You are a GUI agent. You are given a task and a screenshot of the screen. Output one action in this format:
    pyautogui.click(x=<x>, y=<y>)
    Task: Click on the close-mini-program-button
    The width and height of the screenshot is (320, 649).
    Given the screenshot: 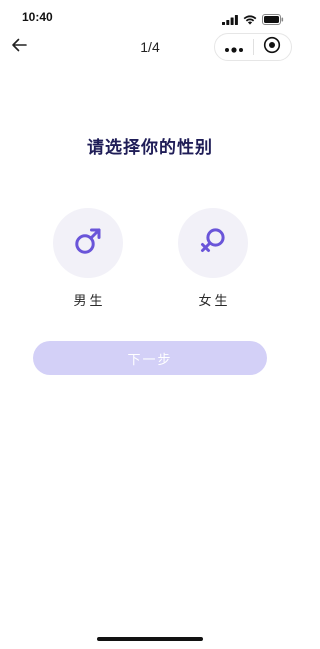 What is the action you would take?
    pyautogui.click(x=273, y=47)
    